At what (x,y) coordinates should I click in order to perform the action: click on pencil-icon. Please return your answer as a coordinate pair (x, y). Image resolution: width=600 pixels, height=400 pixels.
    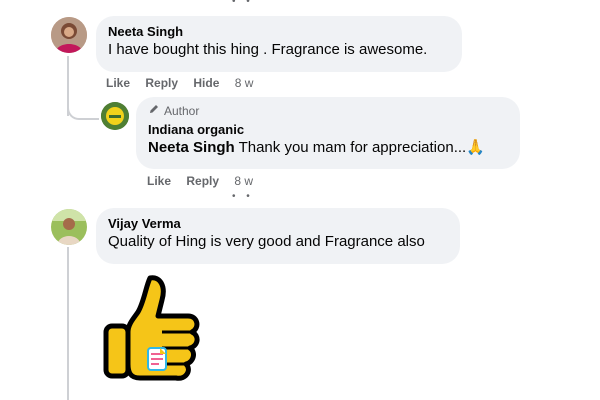
    Looking at the image, I should click on (154, 111).